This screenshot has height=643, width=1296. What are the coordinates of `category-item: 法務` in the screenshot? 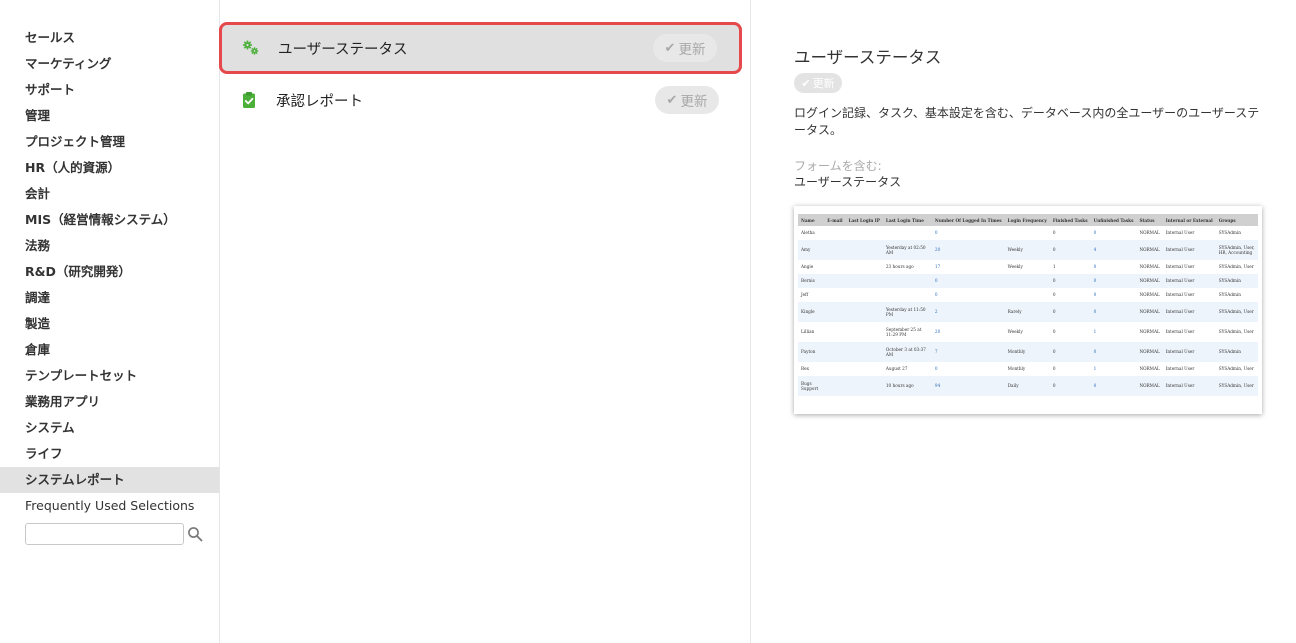 It's located at (109, 246).